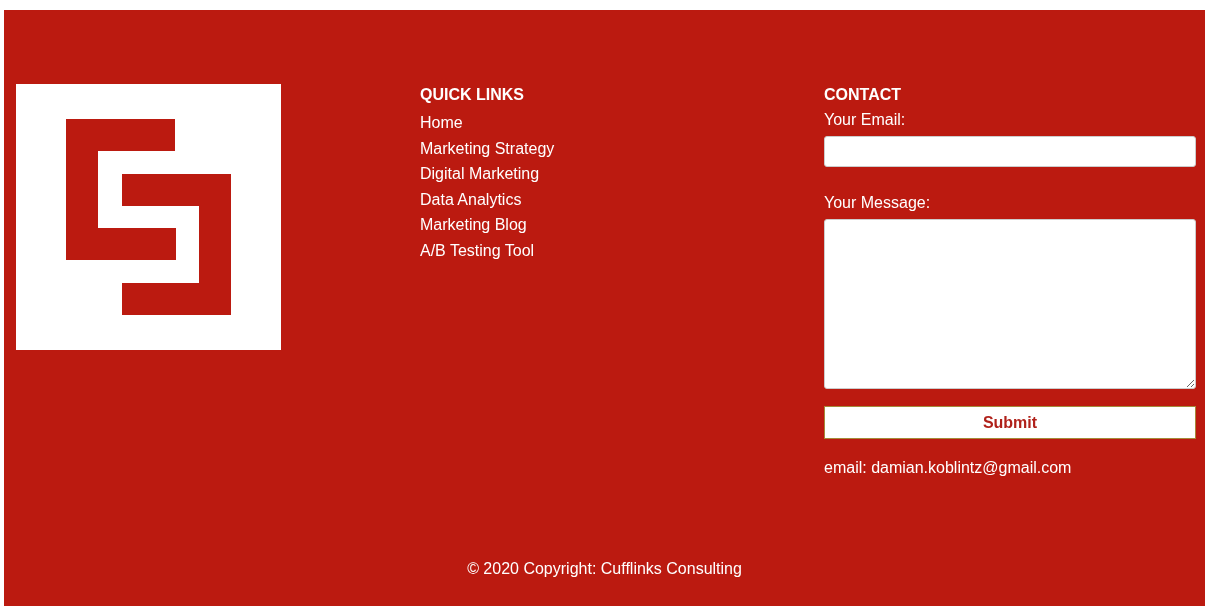 The image size is (1207, 606). Describe the element at coordinates (865, 120) in the screenshot. I see `email-label: Your Email:` at that location.